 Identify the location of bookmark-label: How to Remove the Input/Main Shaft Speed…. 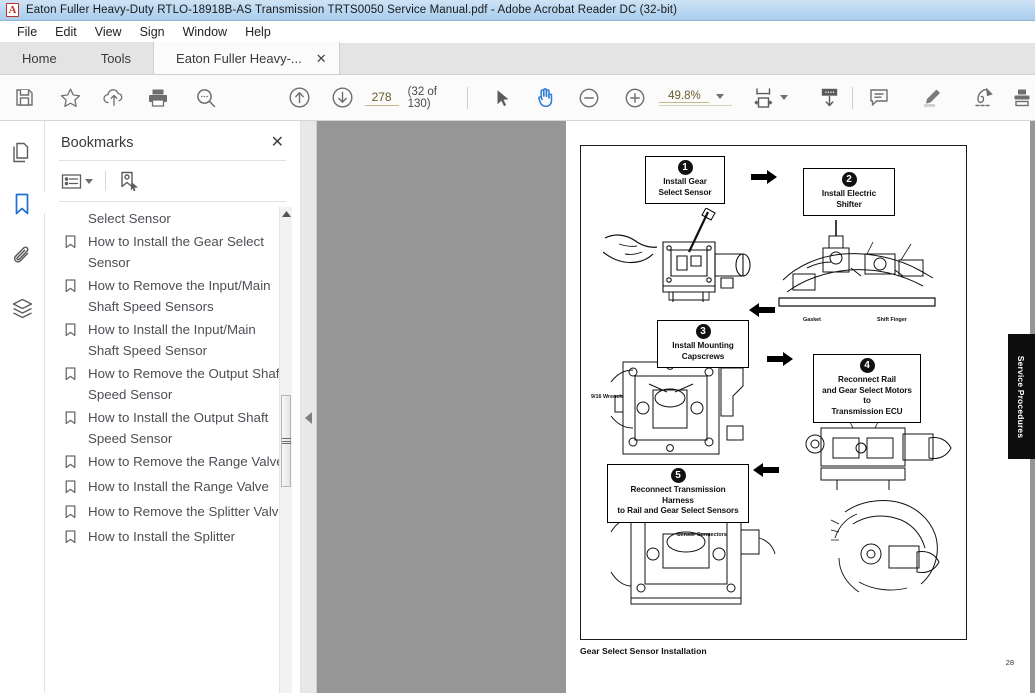
(179, 296).